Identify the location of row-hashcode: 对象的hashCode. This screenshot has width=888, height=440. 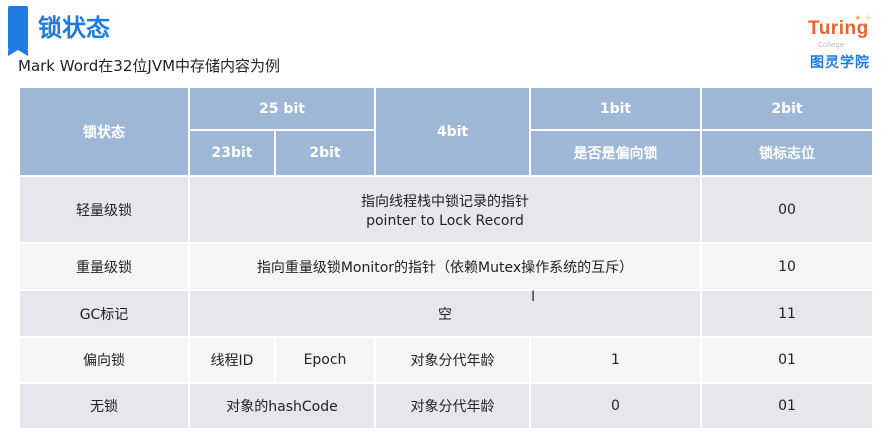
(282, 406).